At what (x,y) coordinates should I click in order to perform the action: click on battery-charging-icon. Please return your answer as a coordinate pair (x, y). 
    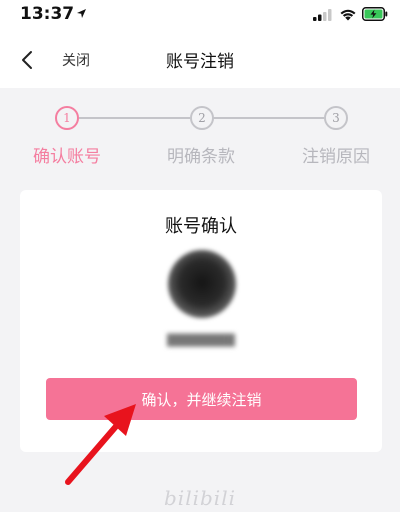
    Looking at the image, I should click on (375, 14).